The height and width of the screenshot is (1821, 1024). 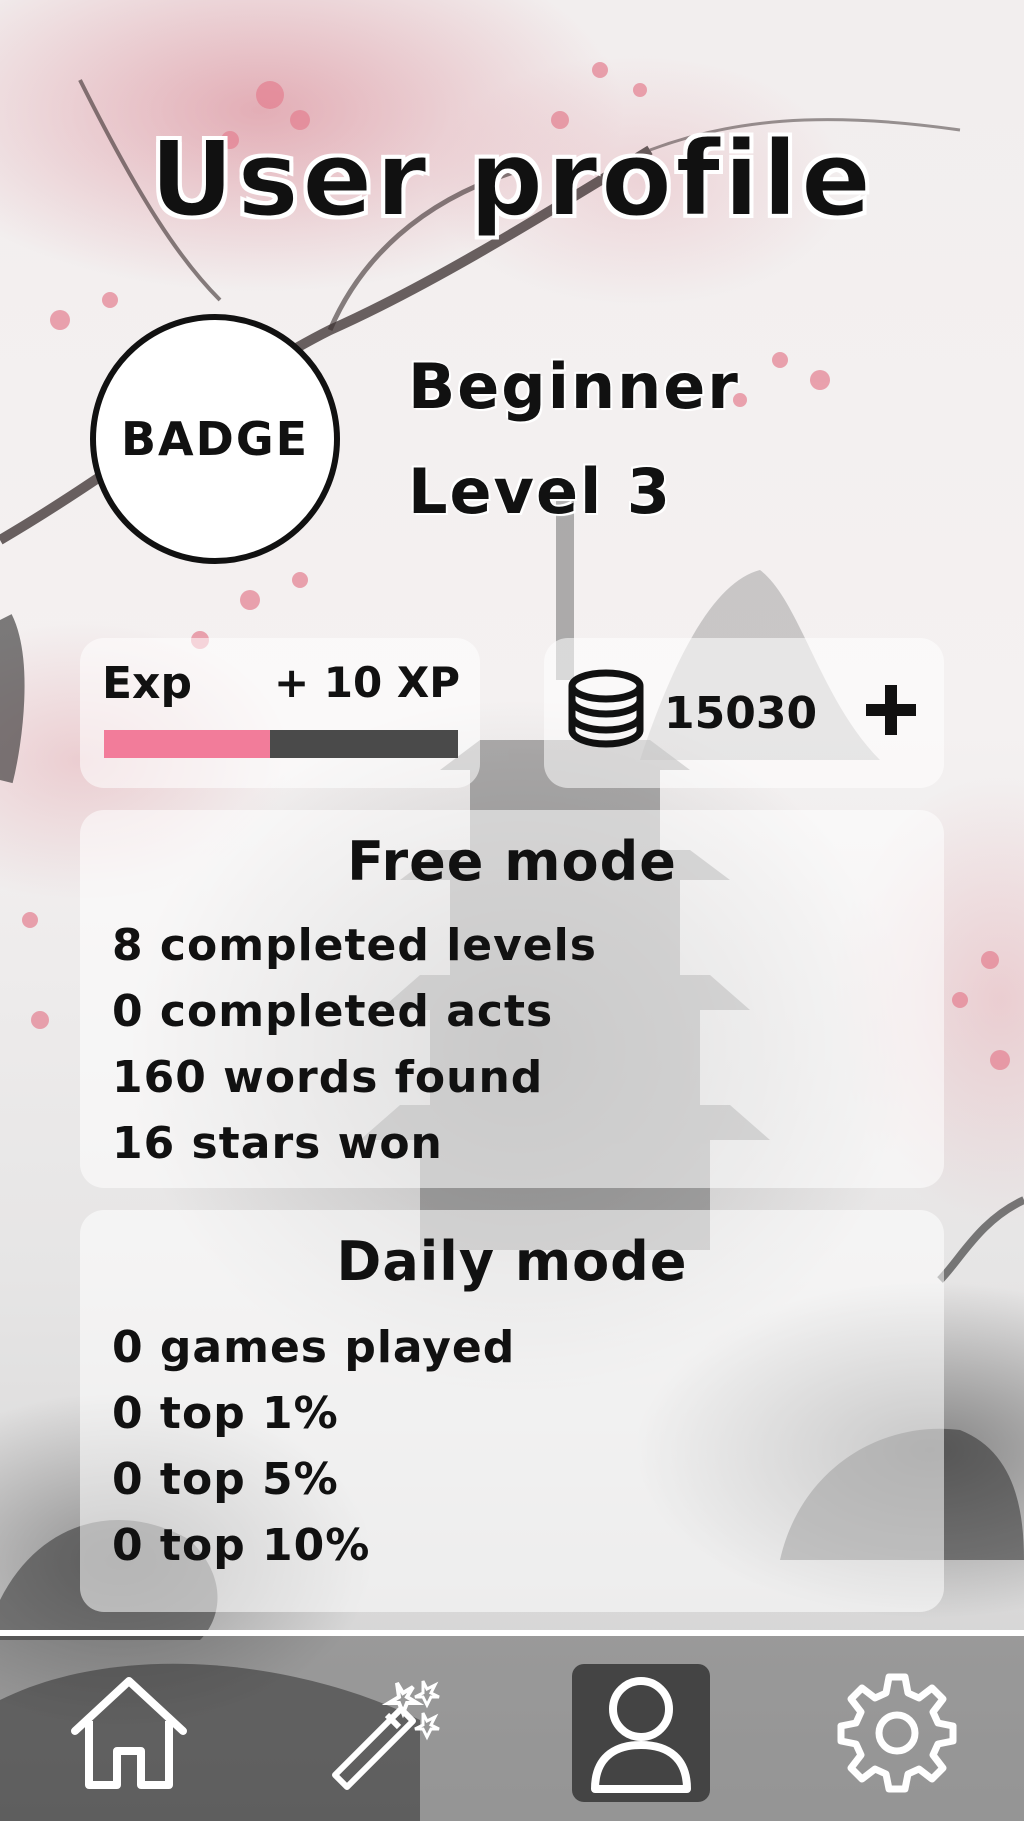 I want to click on user-icon, so click(x=641, y=1735).